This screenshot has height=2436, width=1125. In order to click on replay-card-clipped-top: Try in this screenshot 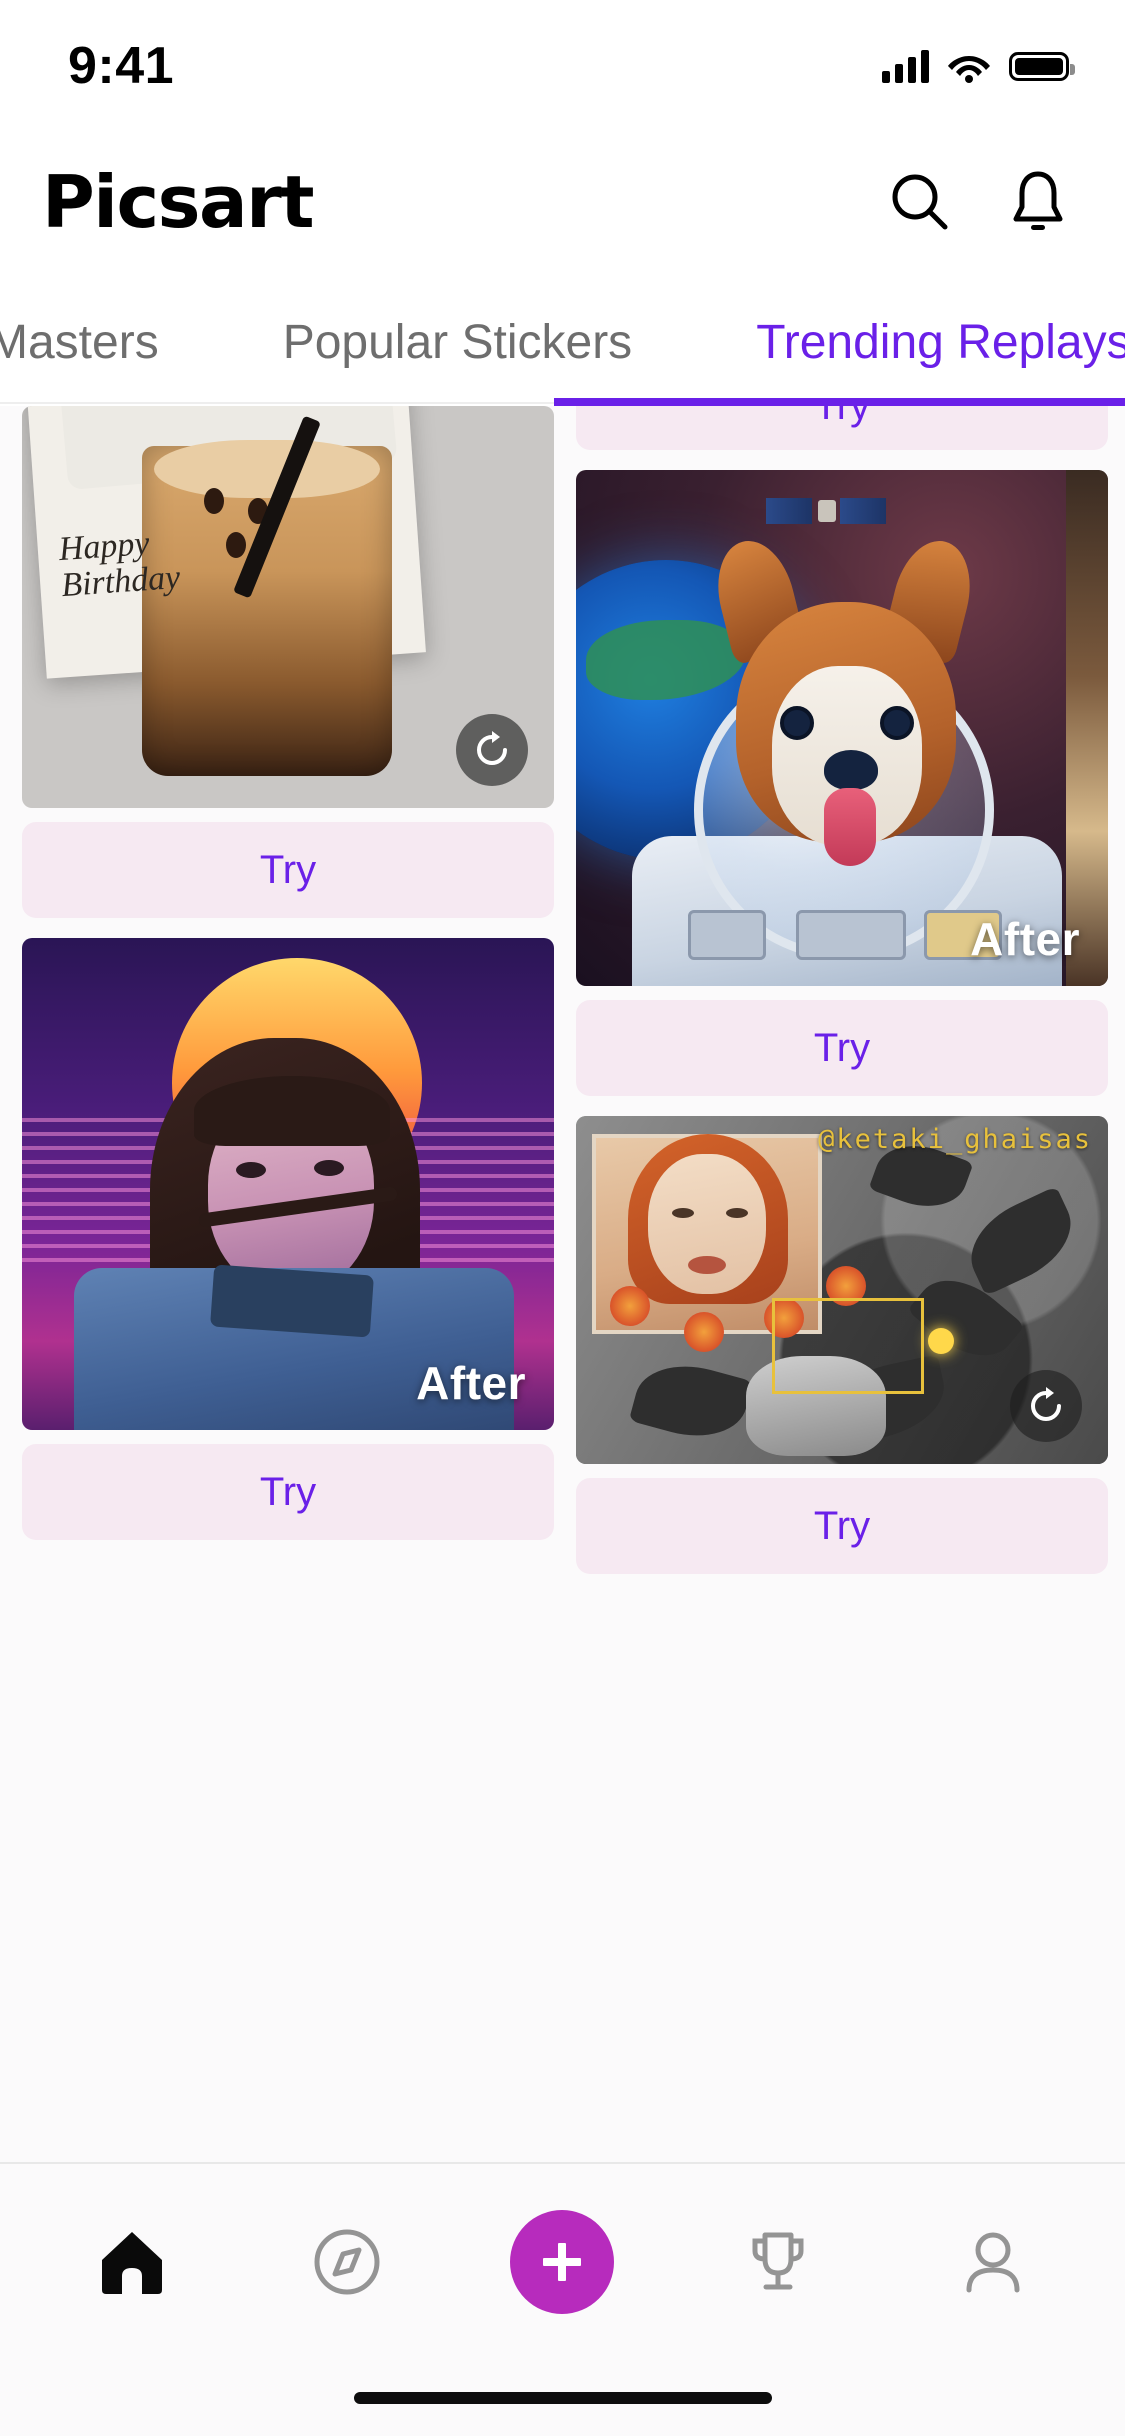, I will do `click(842, 428)`.